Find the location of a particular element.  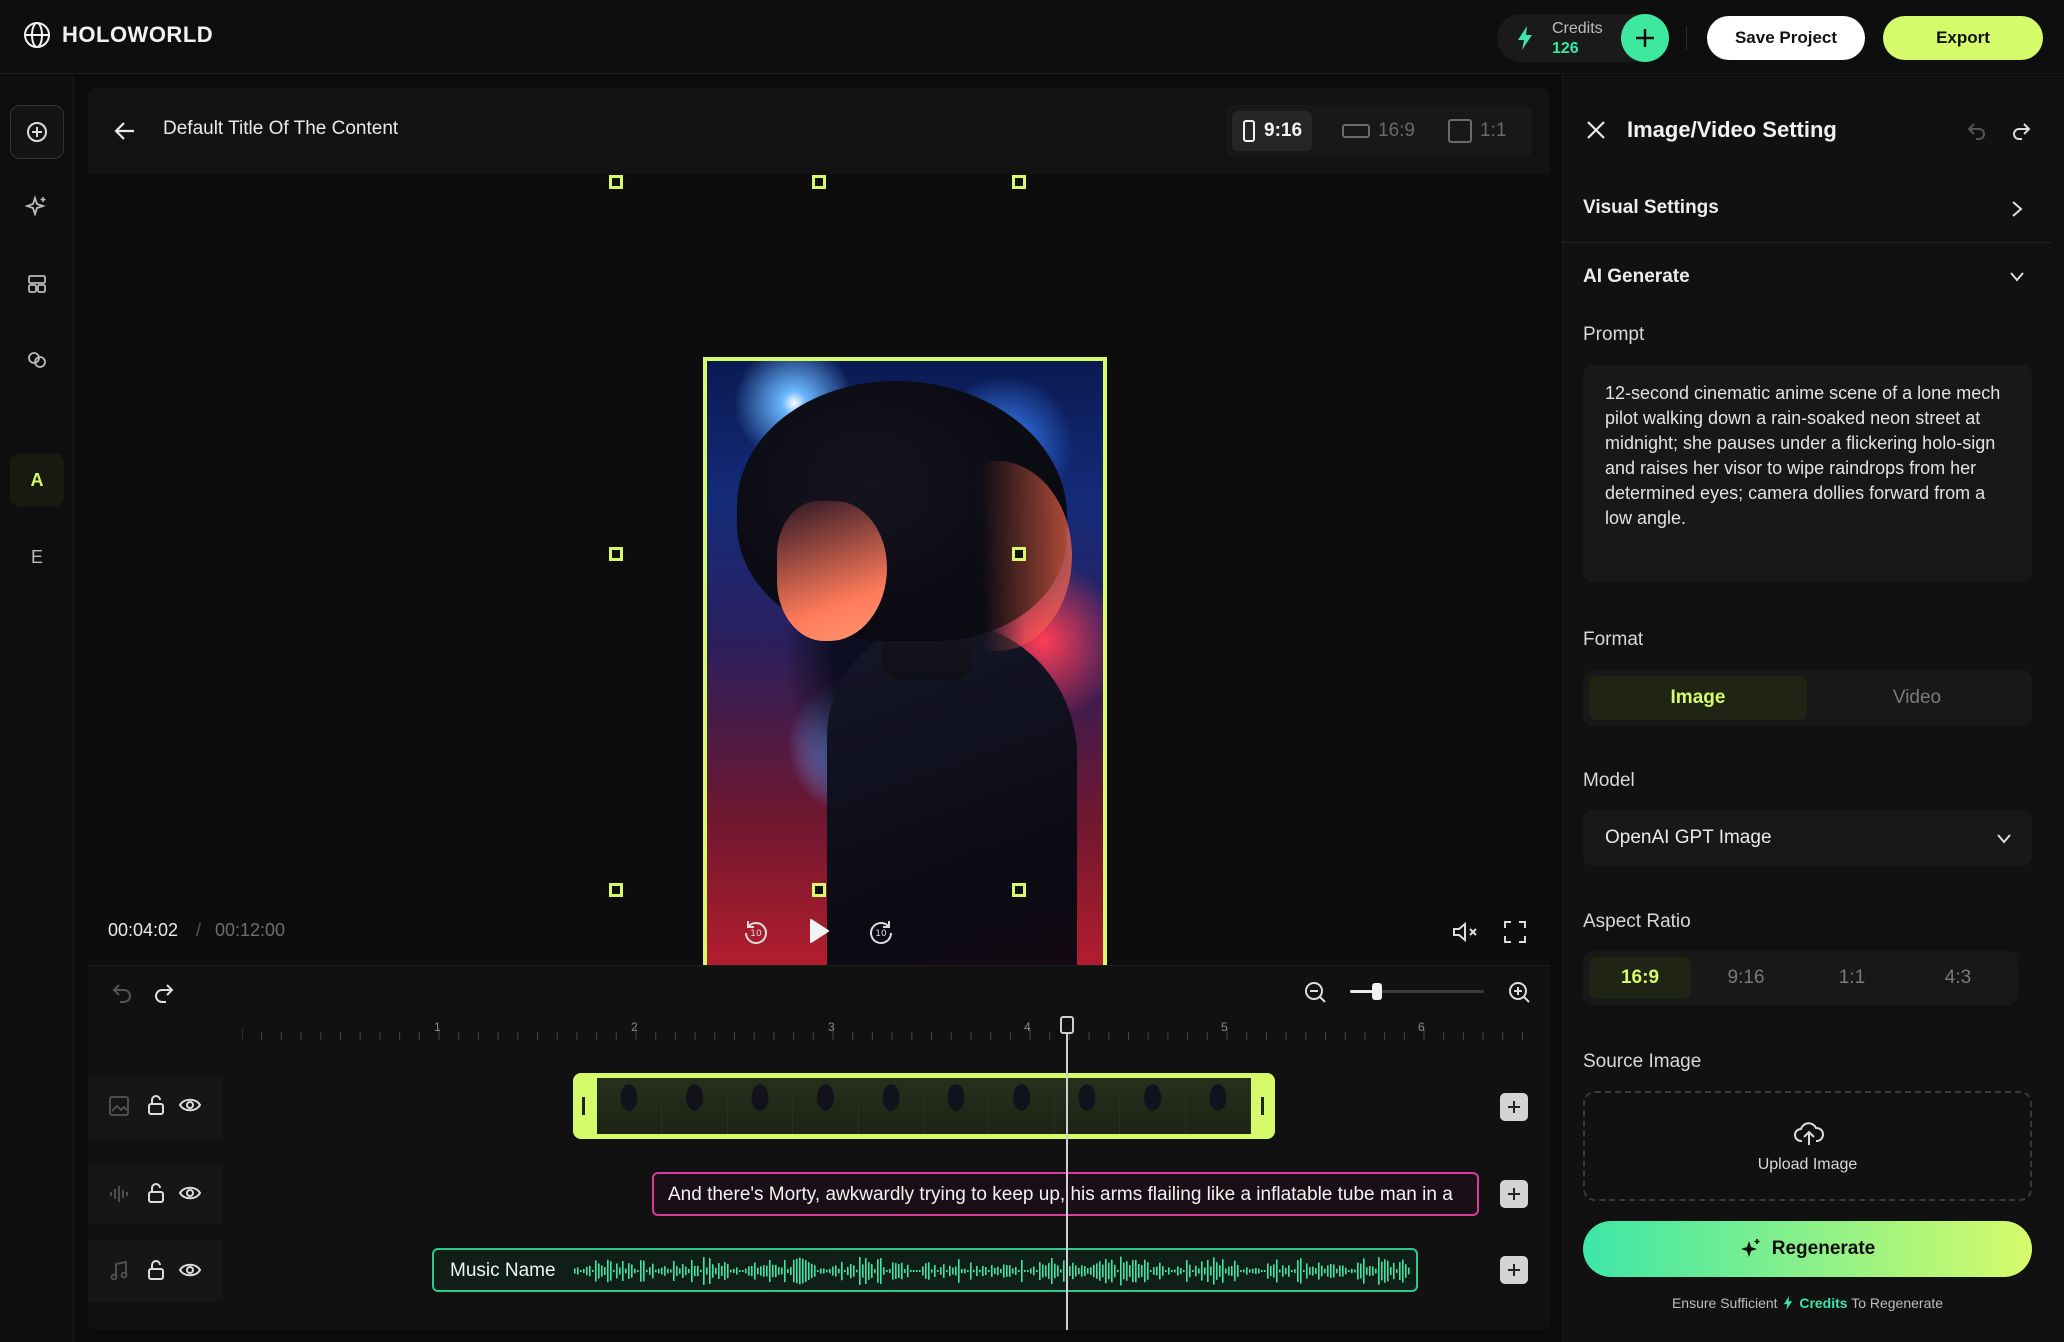

add-caption-track-button is located at coordinates (1514, 1194).